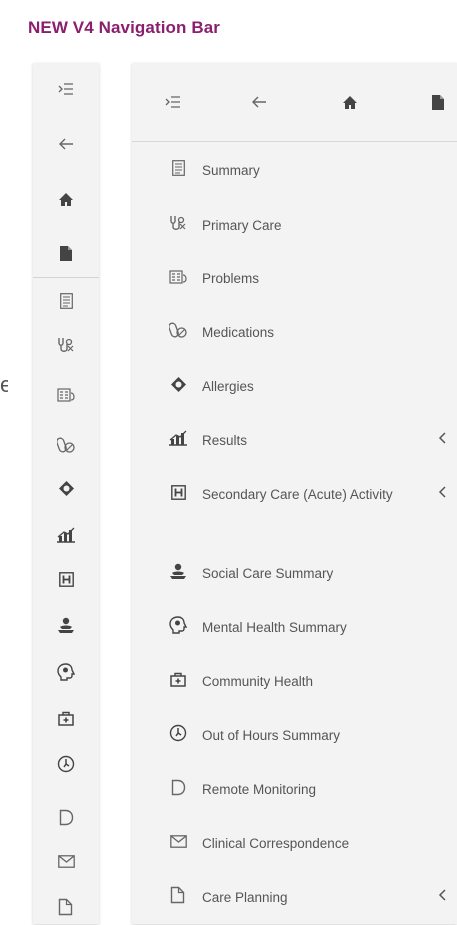  I want to click on nav-item-results: Results, so click(294, 448).